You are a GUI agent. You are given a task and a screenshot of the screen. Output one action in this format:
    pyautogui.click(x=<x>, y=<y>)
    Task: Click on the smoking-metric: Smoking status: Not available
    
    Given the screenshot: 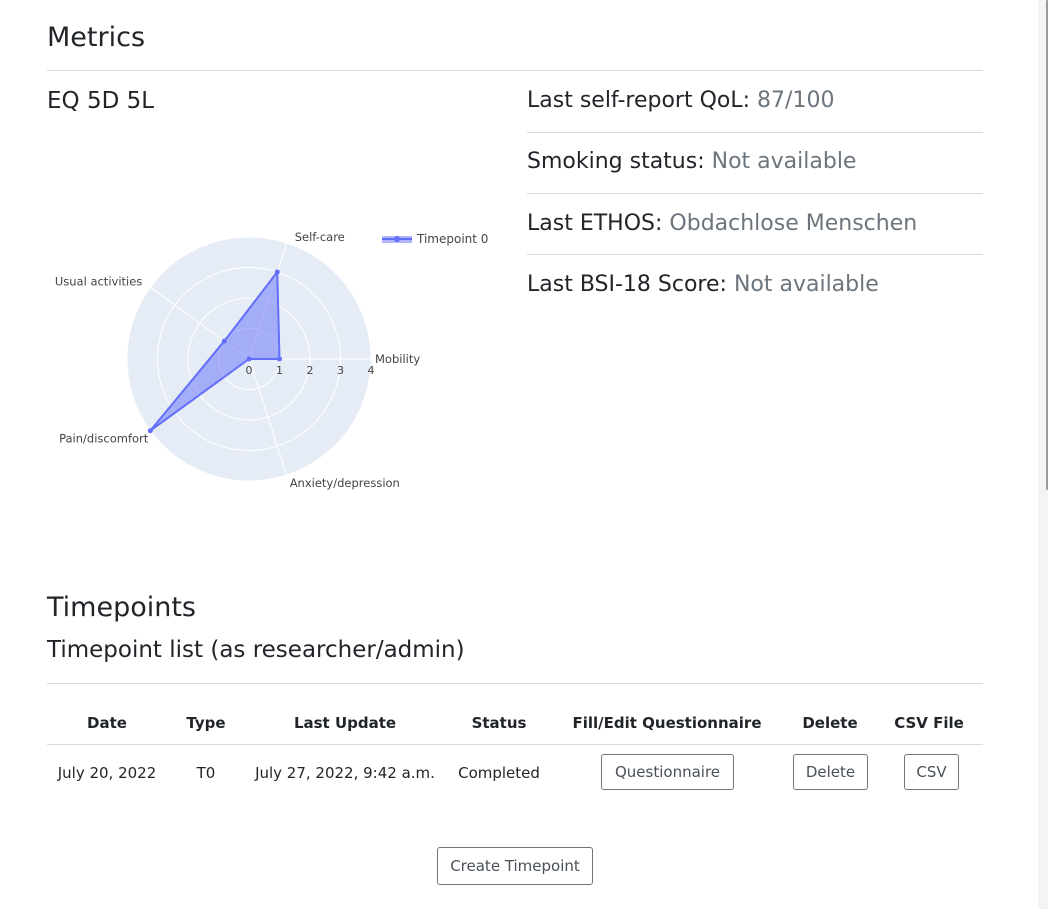 What is the action you would take?
    pyautogui.click(x=755, y=161)
    